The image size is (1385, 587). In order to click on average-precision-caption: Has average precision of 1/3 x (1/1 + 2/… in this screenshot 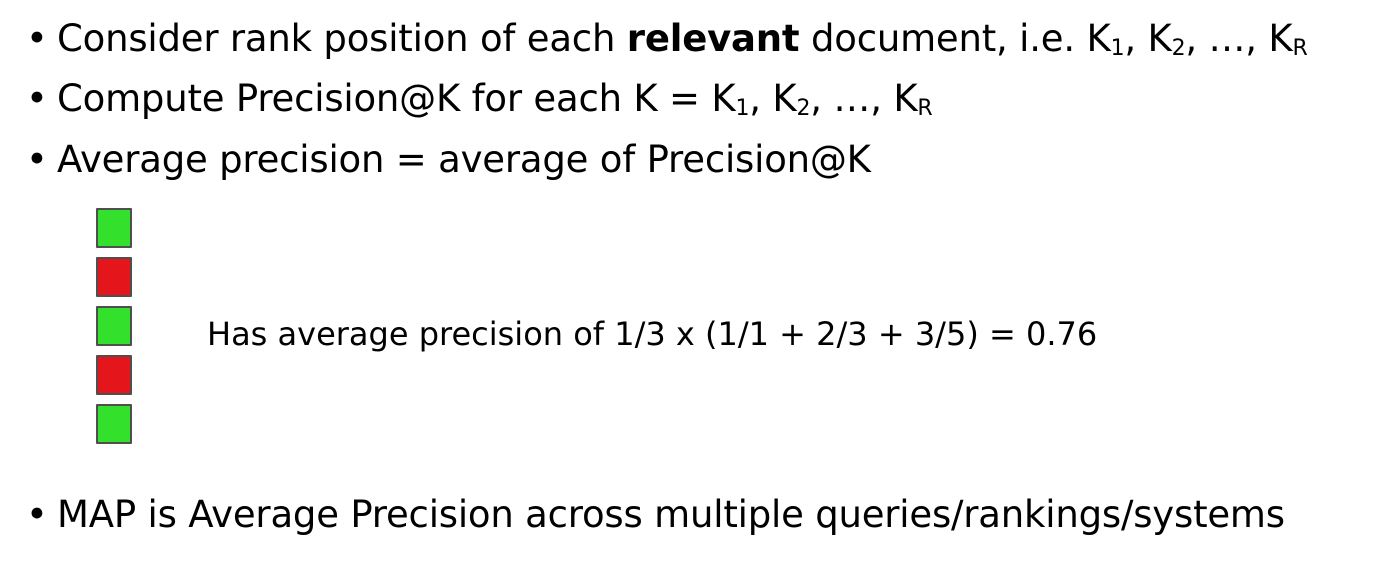, I will do `click(652, 334)`.